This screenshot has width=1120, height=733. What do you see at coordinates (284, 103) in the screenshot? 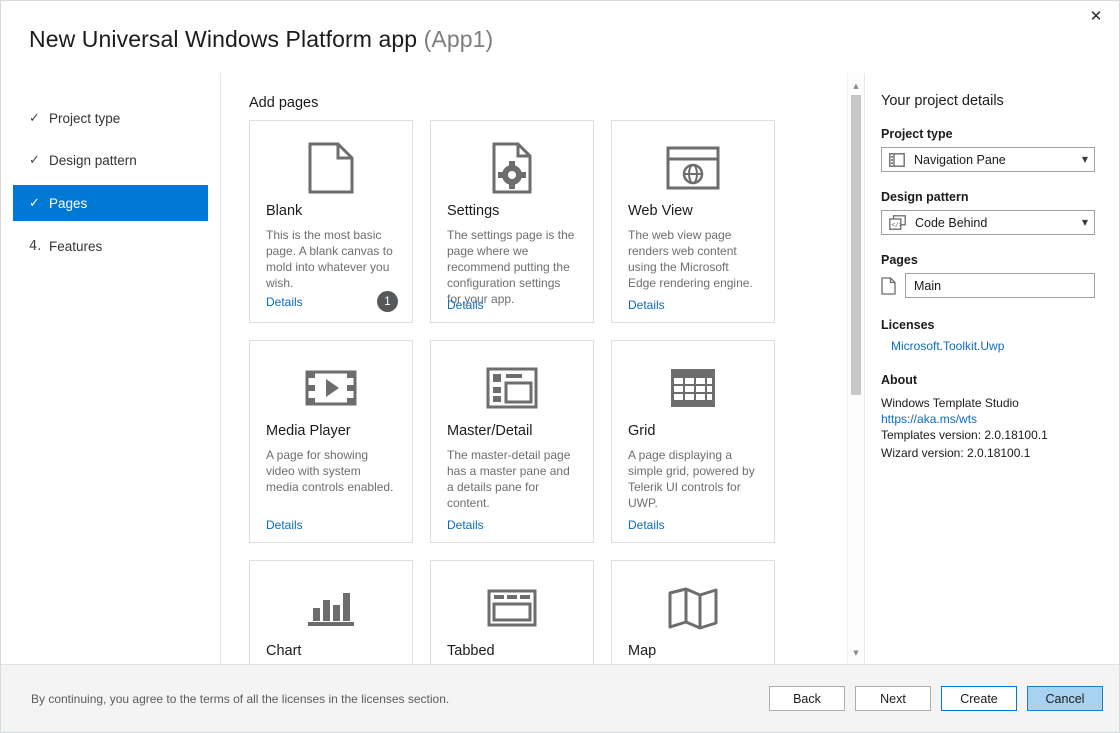
I see `add-pages-heading: Add pages` at bounding box center [284, 103].